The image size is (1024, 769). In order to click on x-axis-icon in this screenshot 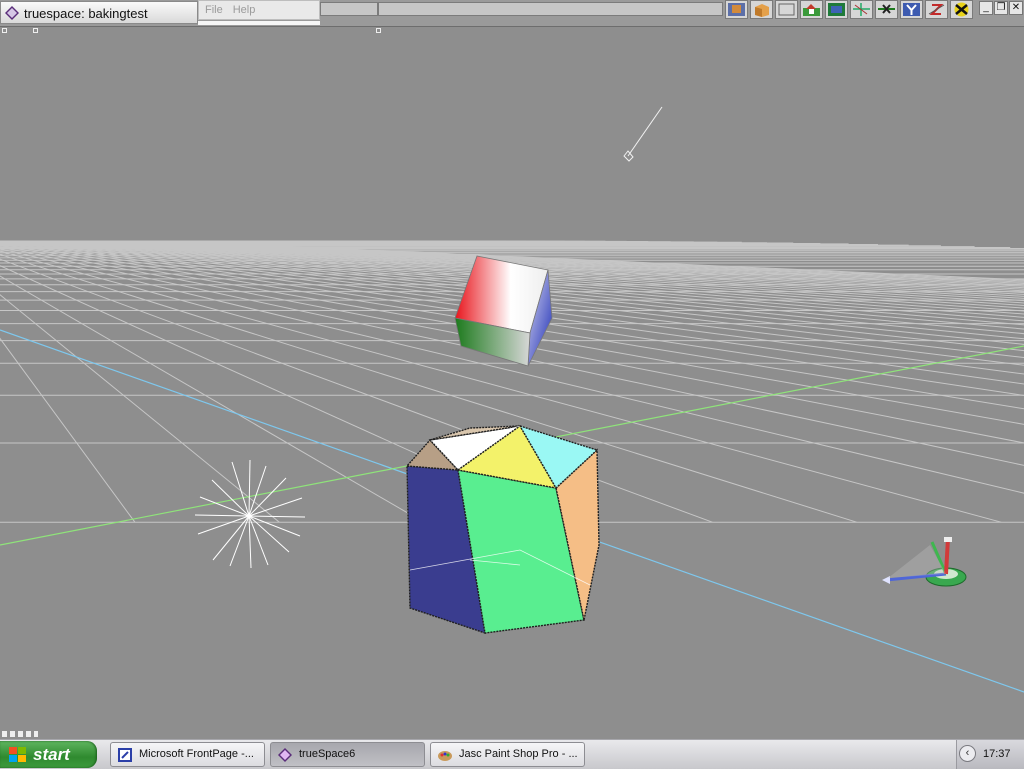, I will do `click(886, 9)`.